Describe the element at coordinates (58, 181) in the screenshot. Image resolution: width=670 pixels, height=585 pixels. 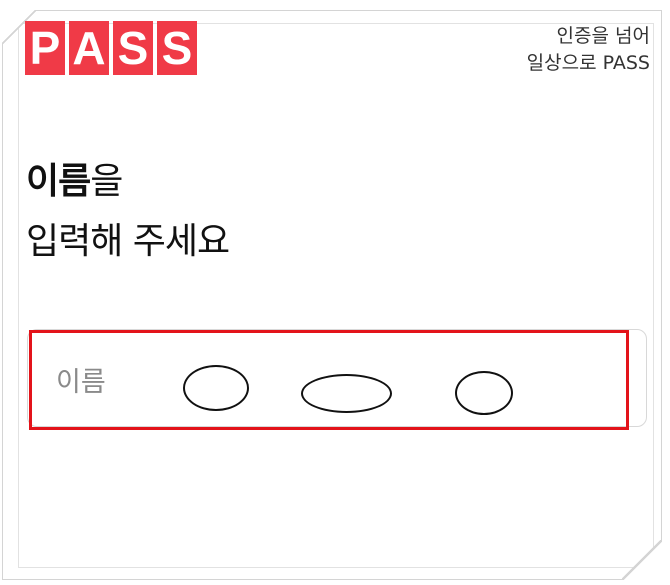
I see `title-bold: 이름` at that location.